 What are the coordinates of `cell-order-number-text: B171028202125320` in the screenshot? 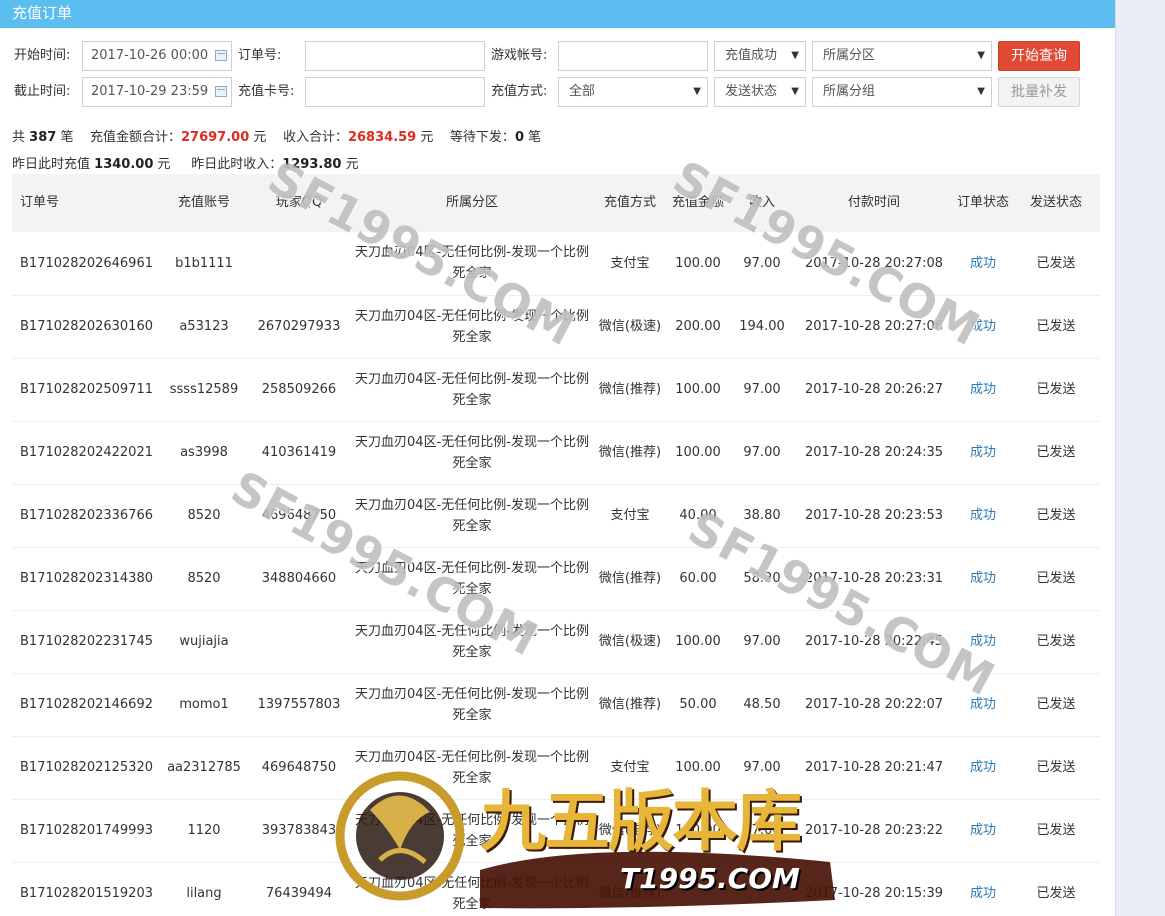 It's located at (86, 767).